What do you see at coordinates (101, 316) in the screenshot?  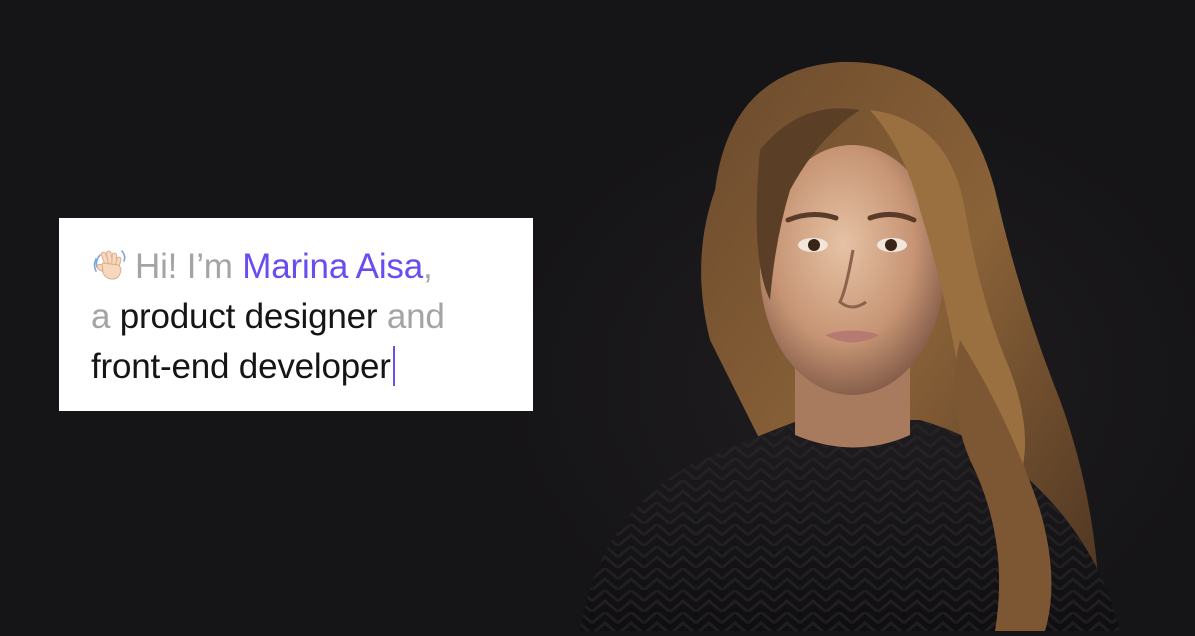 I see `article-text: a` at bounding box center [101, 316].